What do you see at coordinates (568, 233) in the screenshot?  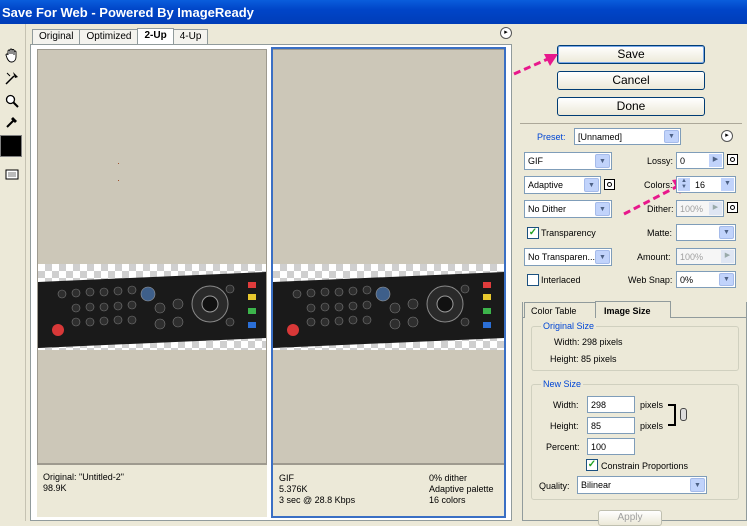 I see `transparency-label: Transparency` at bounding box center [568, 233].